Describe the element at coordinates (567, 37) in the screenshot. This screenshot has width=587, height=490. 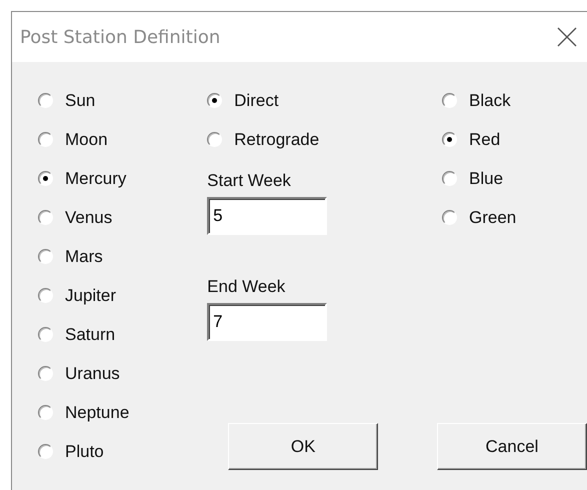
I see `close-icon` at that location.